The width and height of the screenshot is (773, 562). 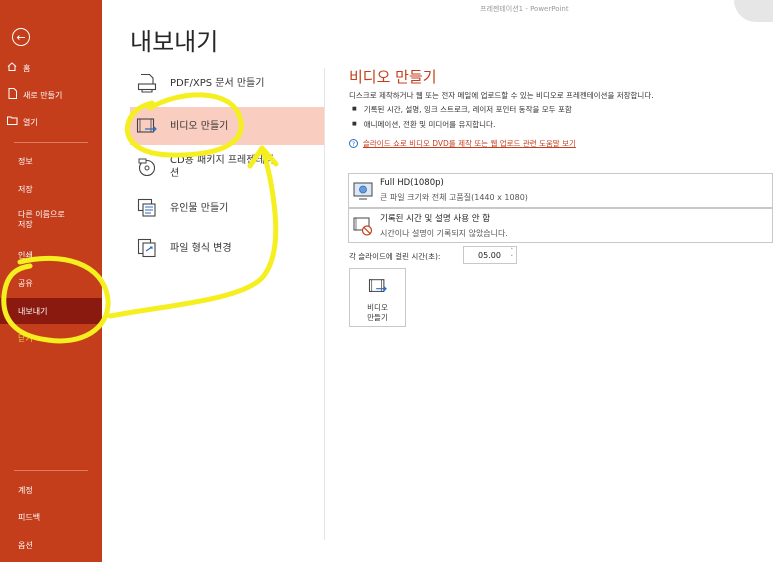 I want to click on export-option-change-file-type: 파일 형식 변경, so click(x=227, y=248).